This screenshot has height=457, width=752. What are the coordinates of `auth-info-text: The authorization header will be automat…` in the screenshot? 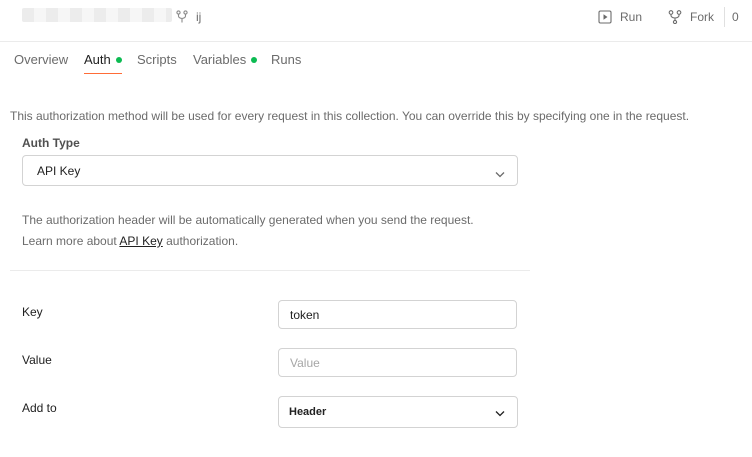 It's located at (248, 220).